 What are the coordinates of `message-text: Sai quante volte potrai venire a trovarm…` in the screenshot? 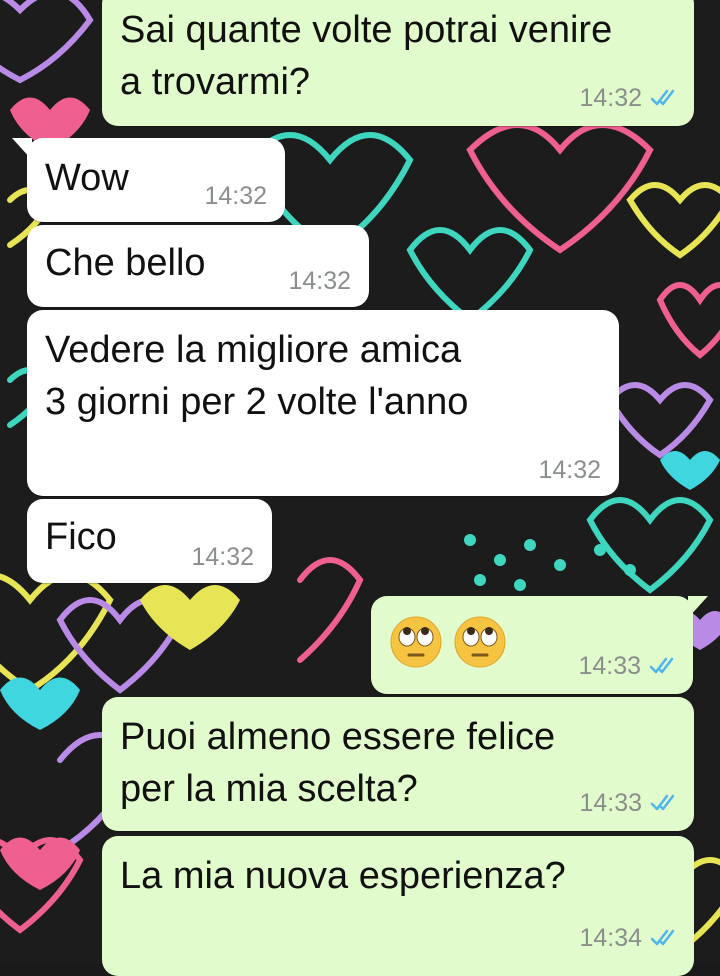 It's located at (366, 56).